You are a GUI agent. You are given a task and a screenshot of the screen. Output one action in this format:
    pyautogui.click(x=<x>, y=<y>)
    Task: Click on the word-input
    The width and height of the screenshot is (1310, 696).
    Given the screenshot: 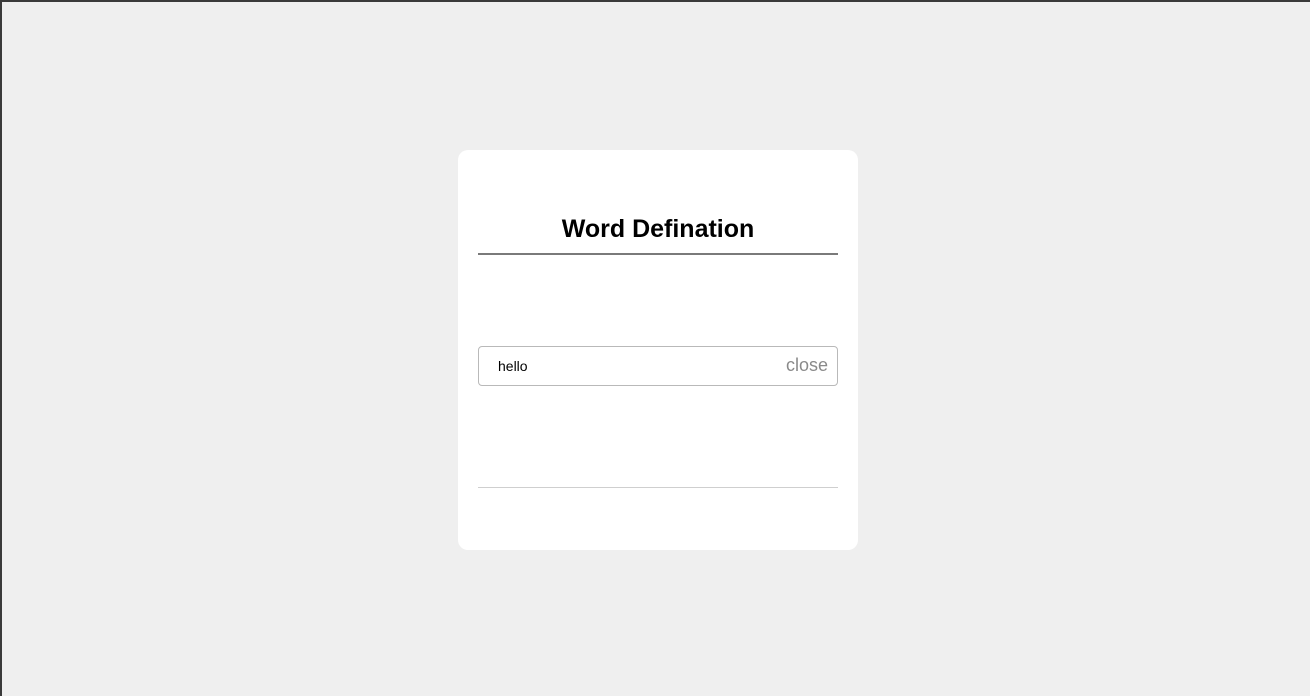 What is the action you would take?
    pyautogui.click(x=638, y=366)
    